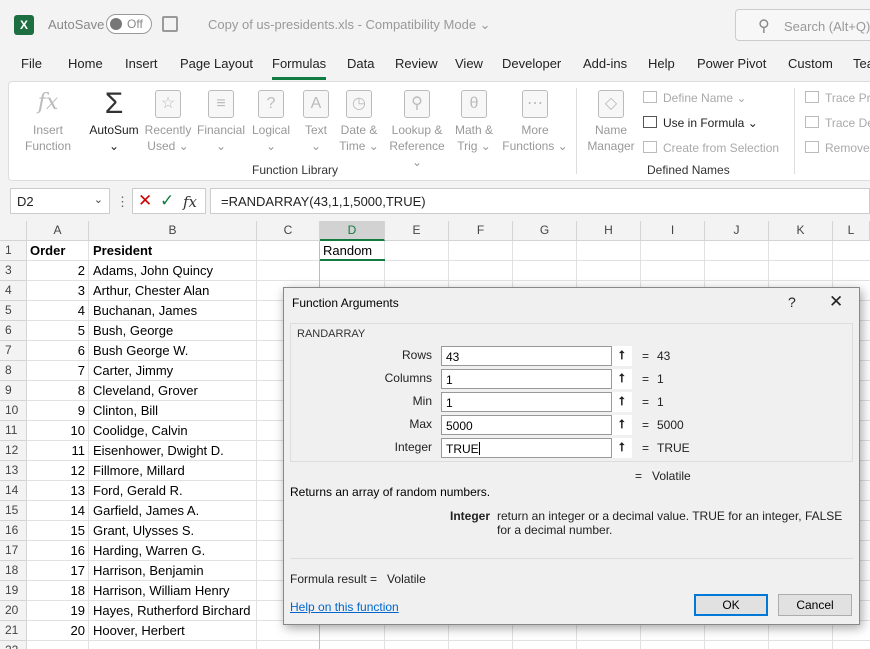 This screenshot has width=870, height=649. I want to click on cell-order: 20, so click(57, 631).